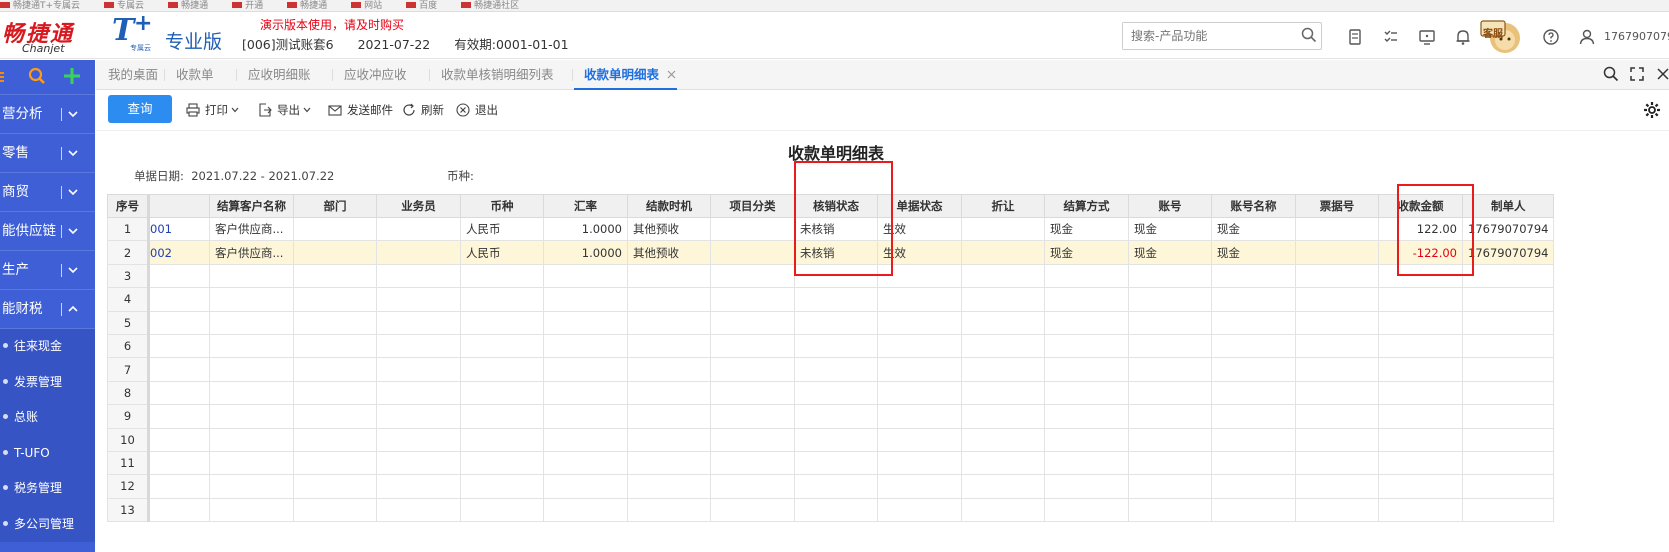  What do you see at coordinates (585, 252) in the screenshot?
I see `table-cell: 1.0000` at bounding box center [585, 252].